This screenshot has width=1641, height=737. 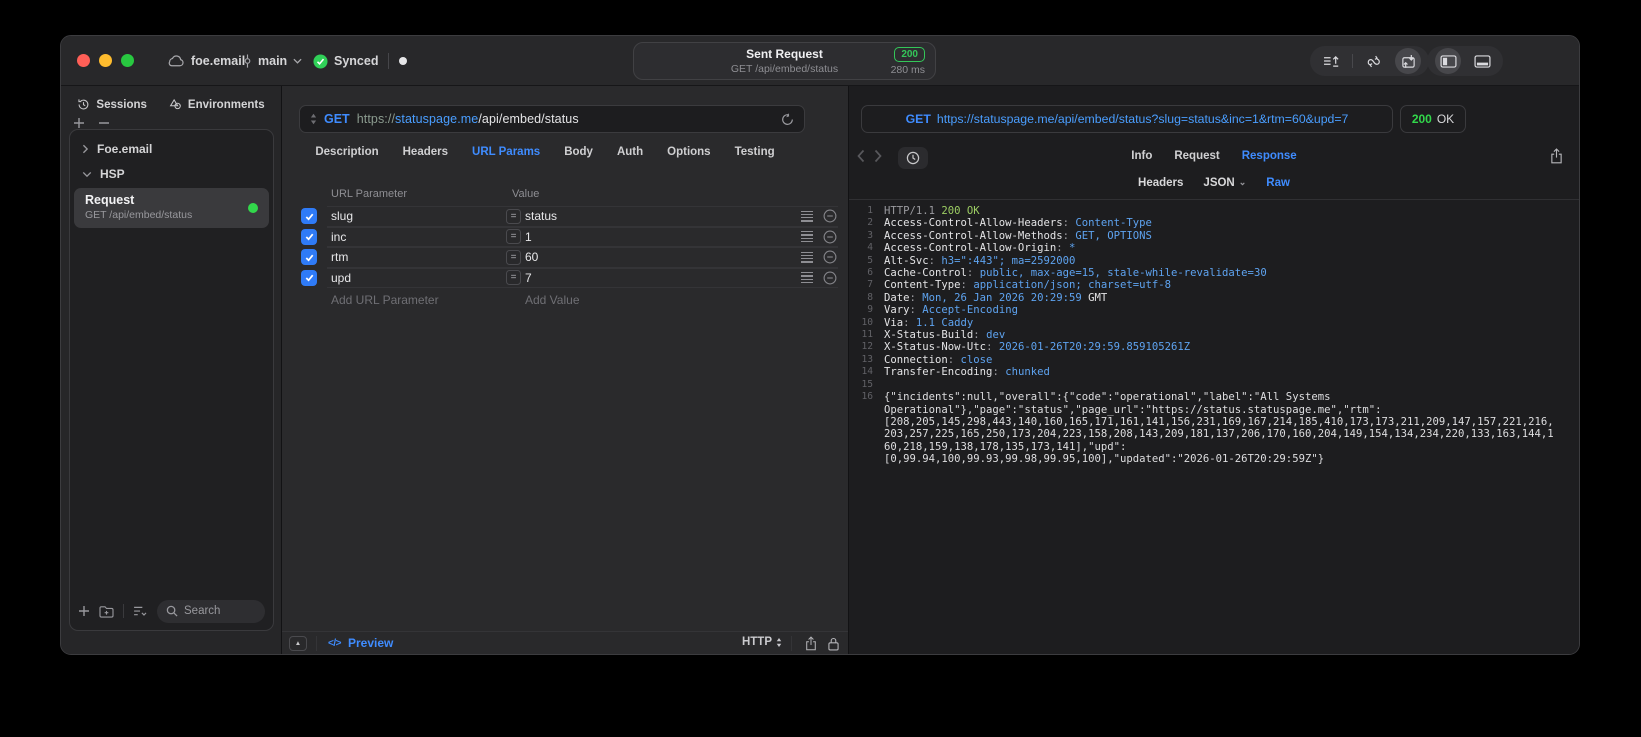 What do you see at coordinates (337, 119) in the screenshot?
I see `request-method: GET` at bounding box center [337, 119].